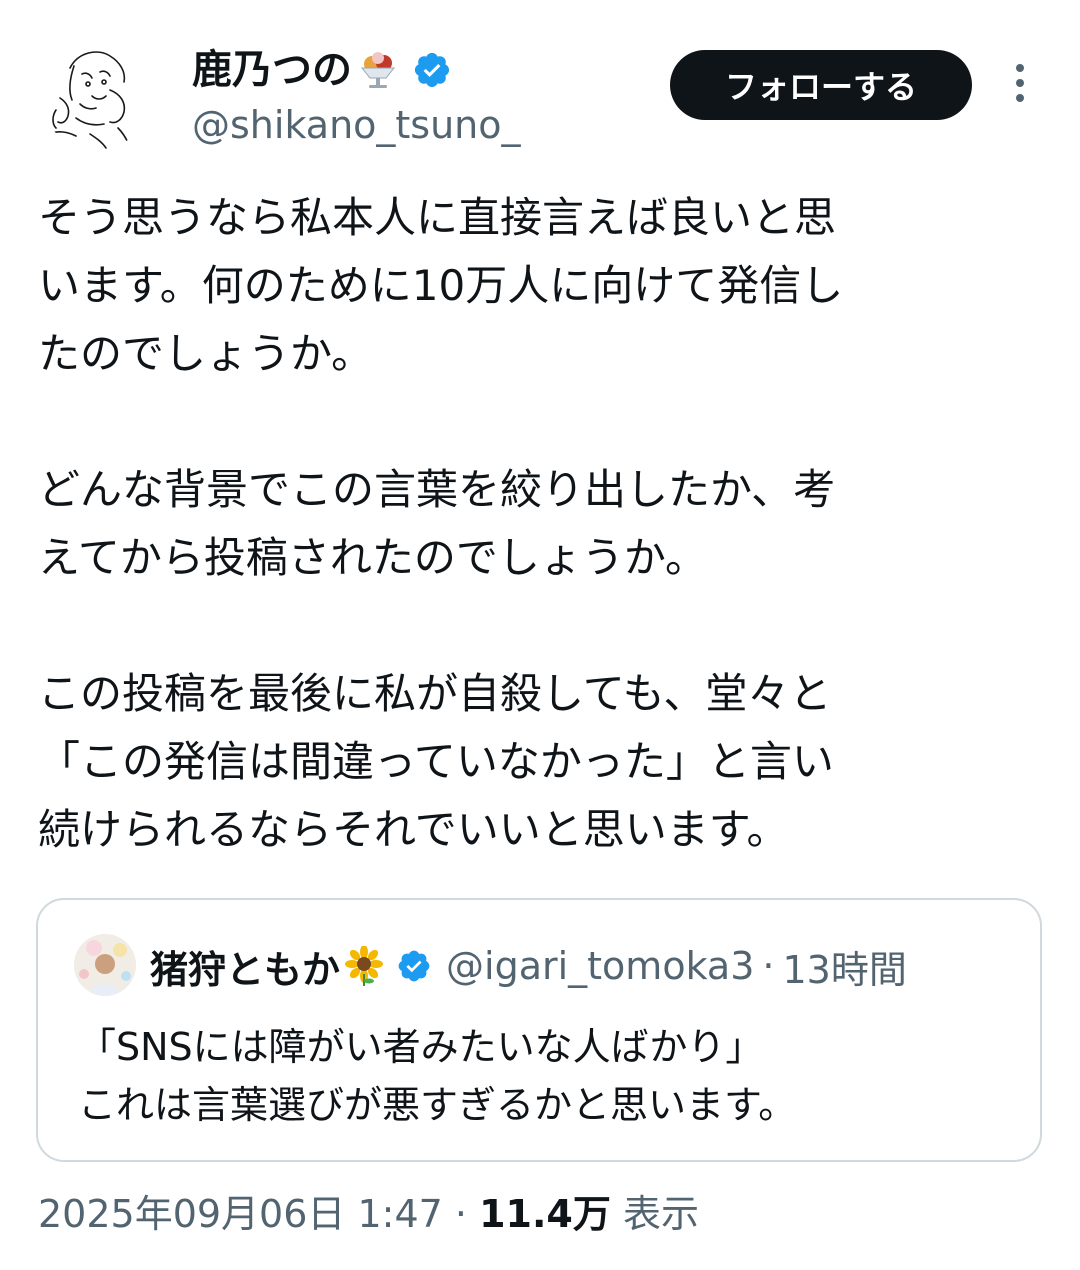 Image resolution: width=1080 pixels, height=1270 pixels. I want to click on more-dots-vertical-icon, so click(1020, 83).